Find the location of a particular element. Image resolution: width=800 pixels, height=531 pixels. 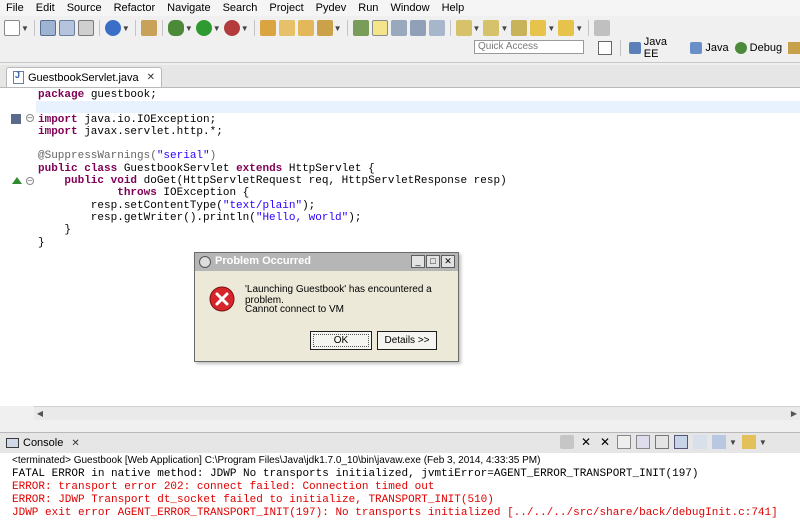

open-folder-icon is located at coordinates (286, 28).